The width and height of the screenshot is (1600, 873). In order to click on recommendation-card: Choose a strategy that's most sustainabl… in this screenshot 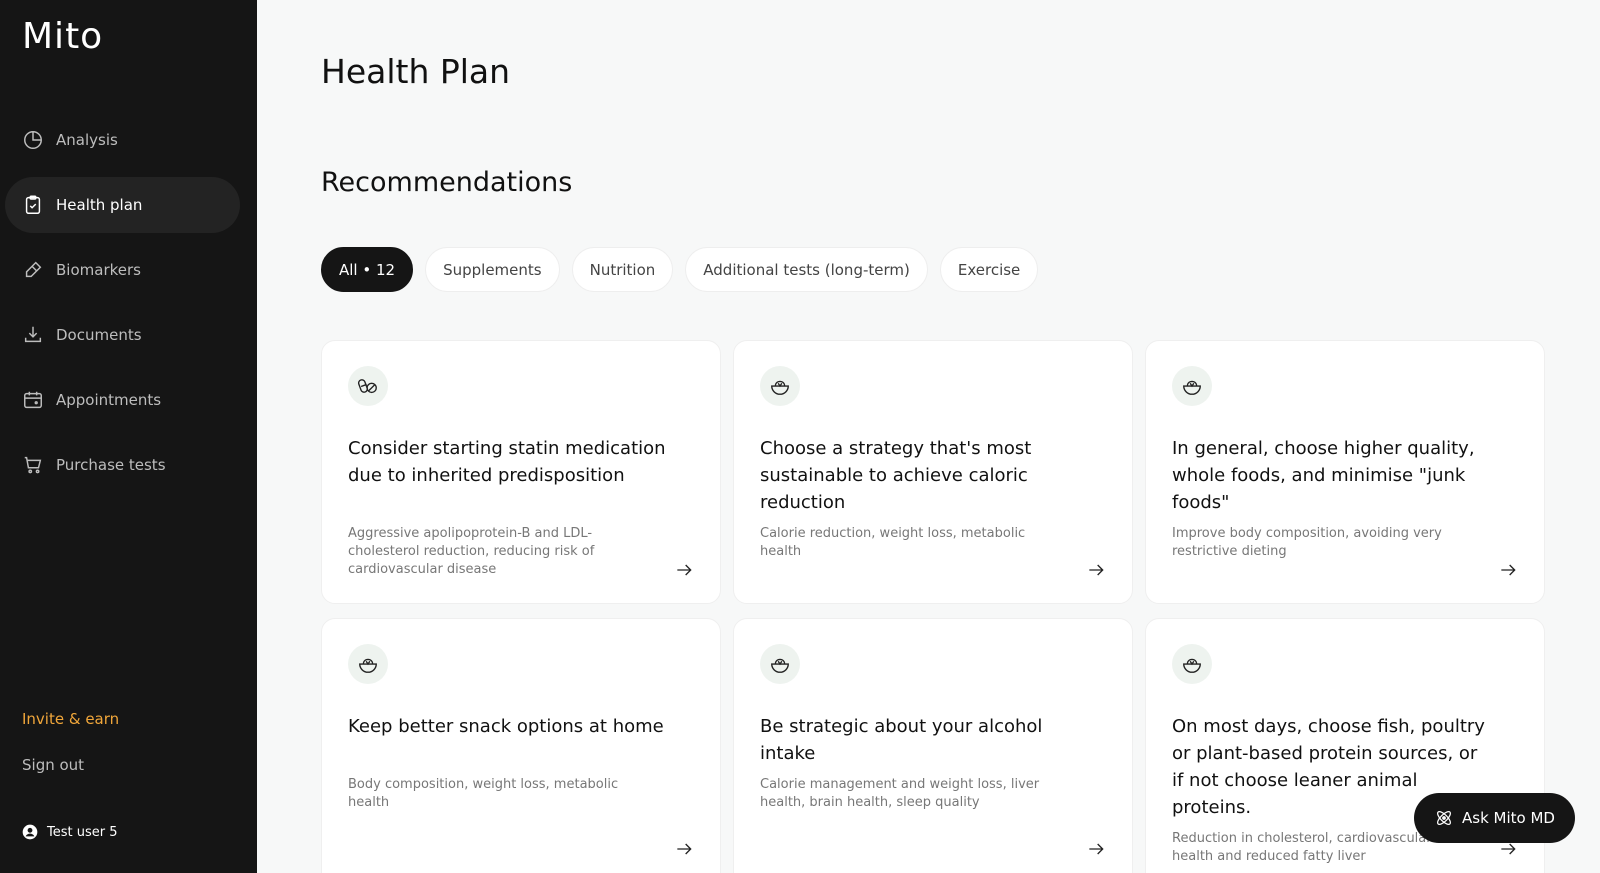, I will do `click(933, 472)`.